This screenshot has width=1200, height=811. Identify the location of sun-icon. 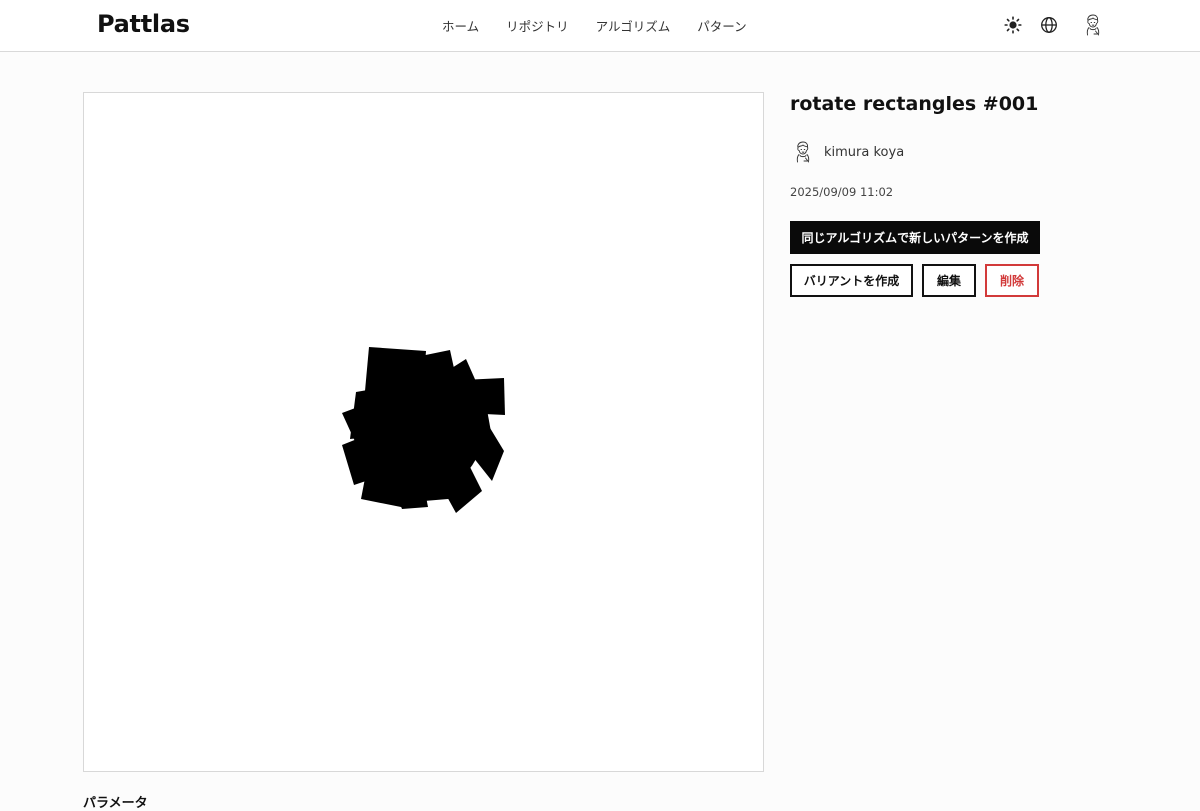
(1013, 25).